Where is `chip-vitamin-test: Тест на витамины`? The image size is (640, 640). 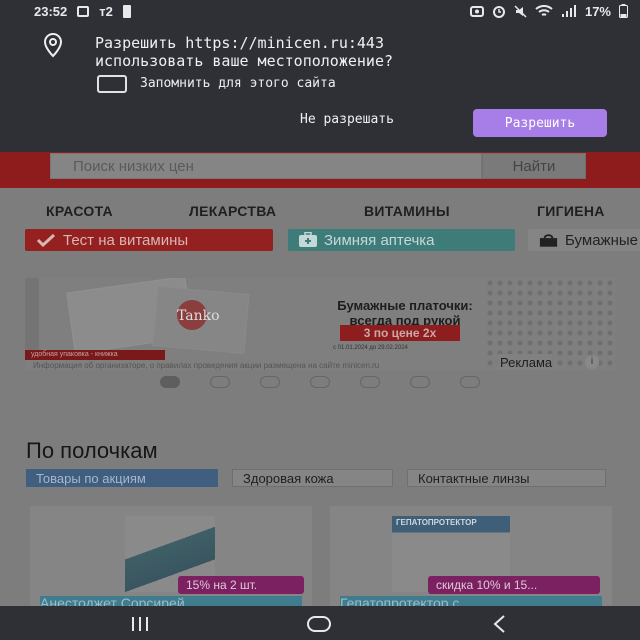 chip-vitamin-test: Тест на витамины is located at coordinates (149, 240).